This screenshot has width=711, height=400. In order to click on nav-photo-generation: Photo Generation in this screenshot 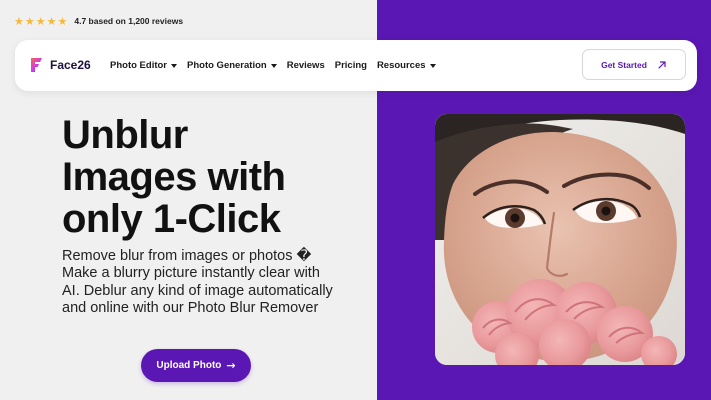, I will do `click(232, 65)`.